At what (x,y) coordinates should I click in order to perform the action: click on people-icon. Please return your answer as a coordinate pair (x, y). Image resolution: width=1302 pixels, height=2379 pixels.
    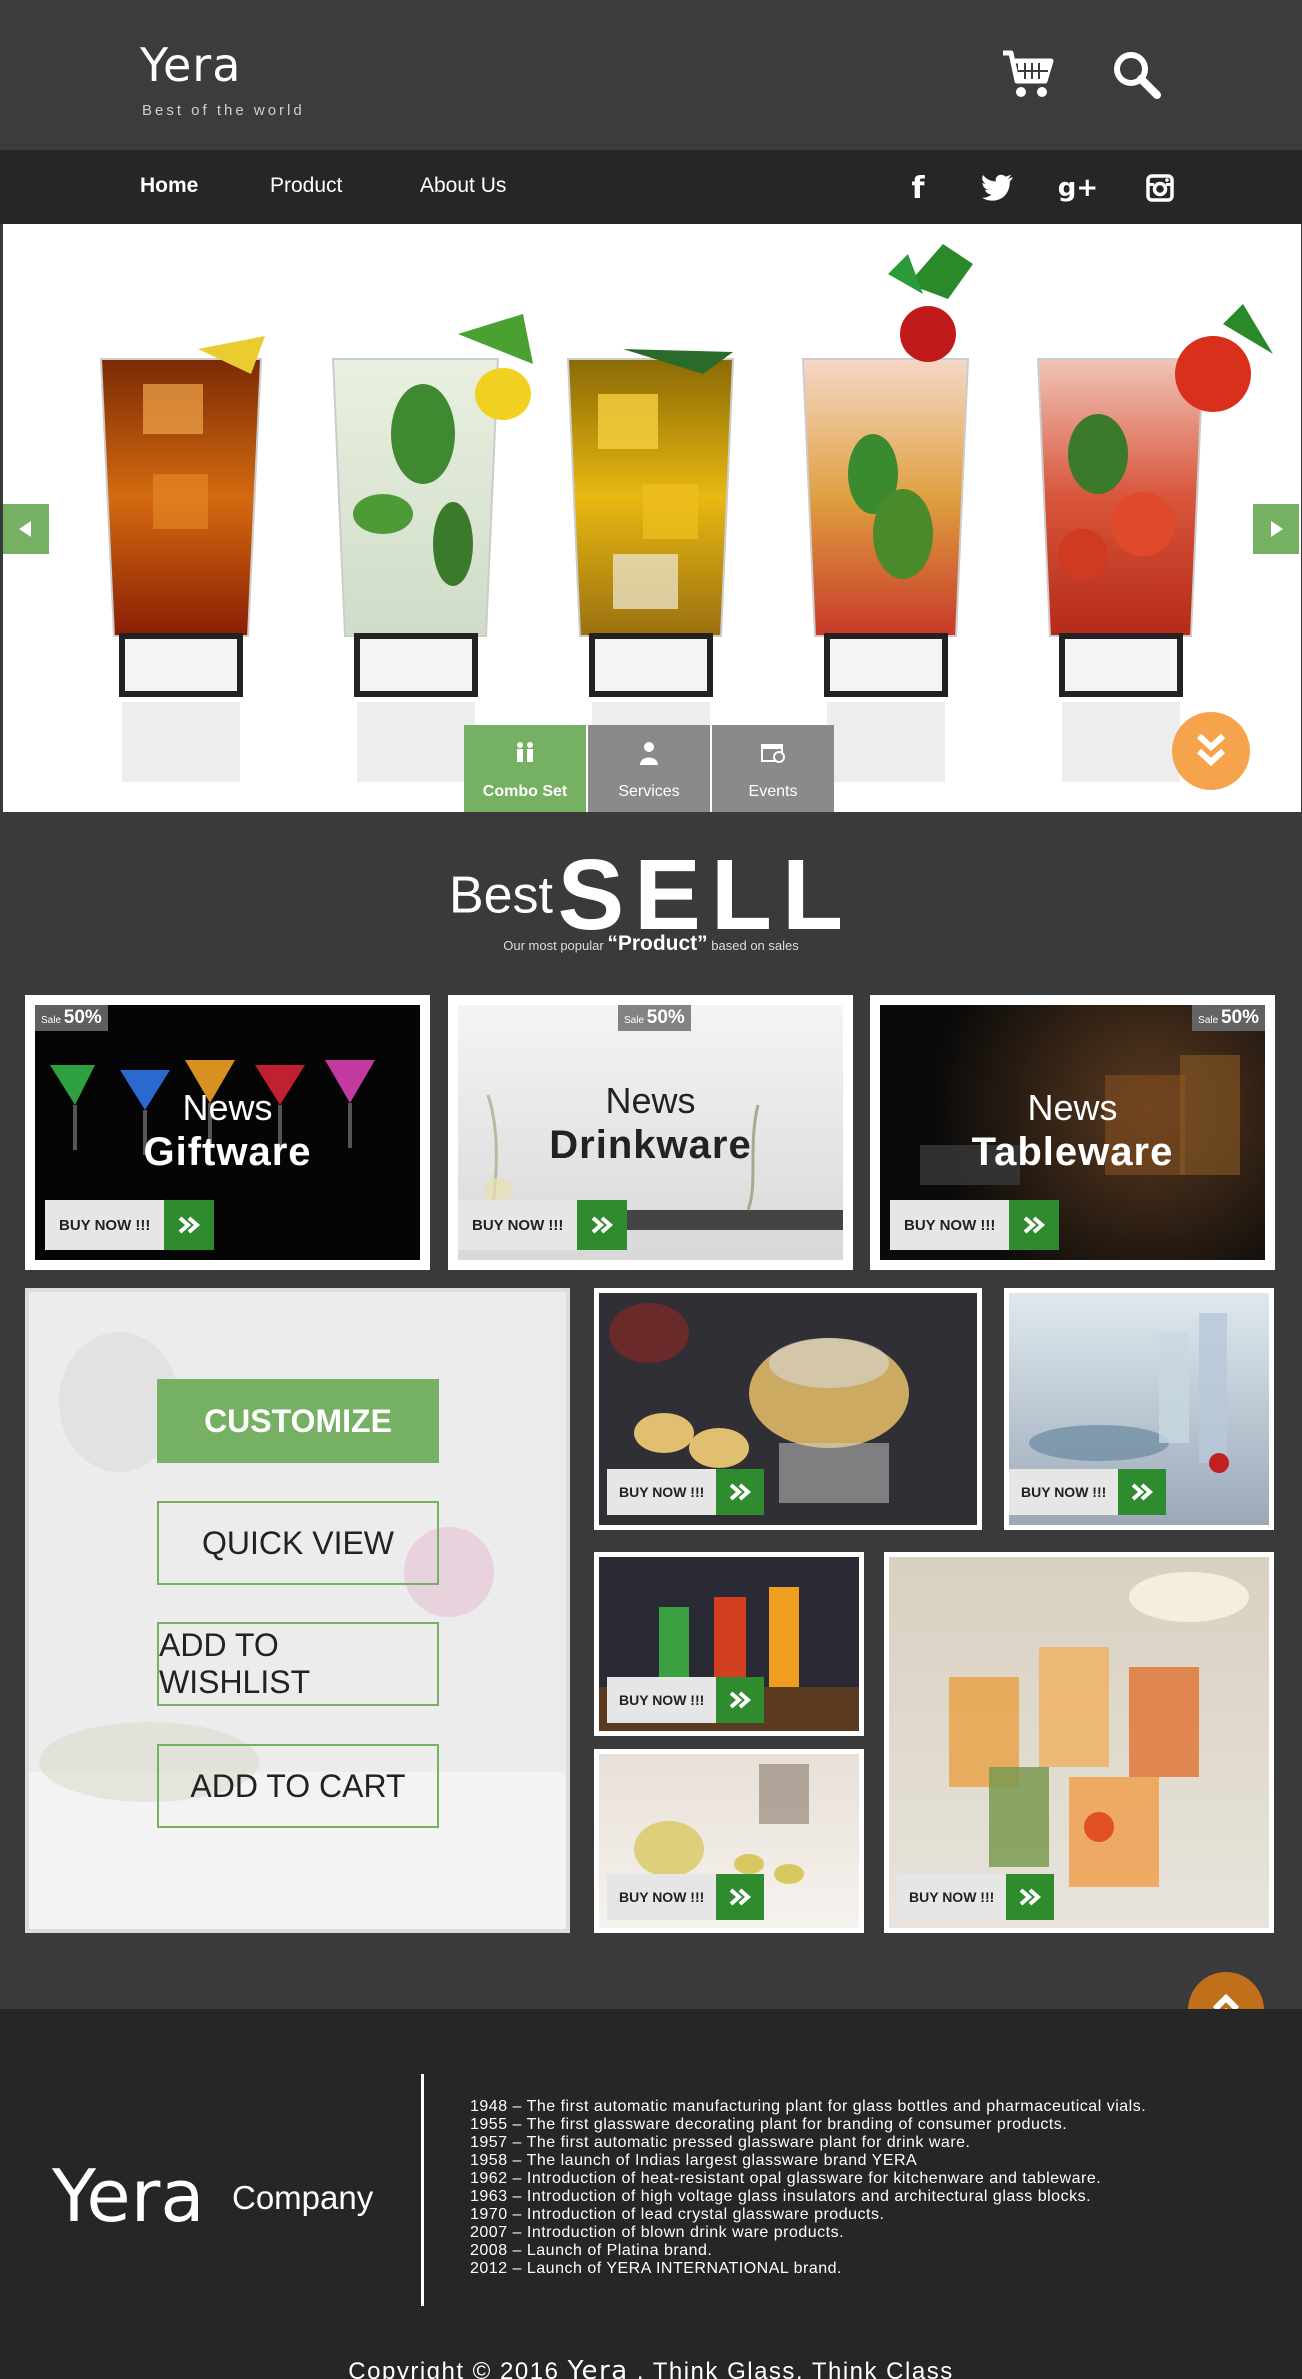
    Looking at the image, I should click on (525, 754).